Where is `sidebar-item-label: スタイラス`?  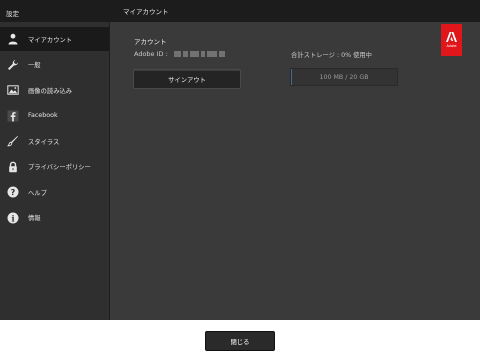
sidebar-item-label: スタイラス is located at coordinates (44, 142).